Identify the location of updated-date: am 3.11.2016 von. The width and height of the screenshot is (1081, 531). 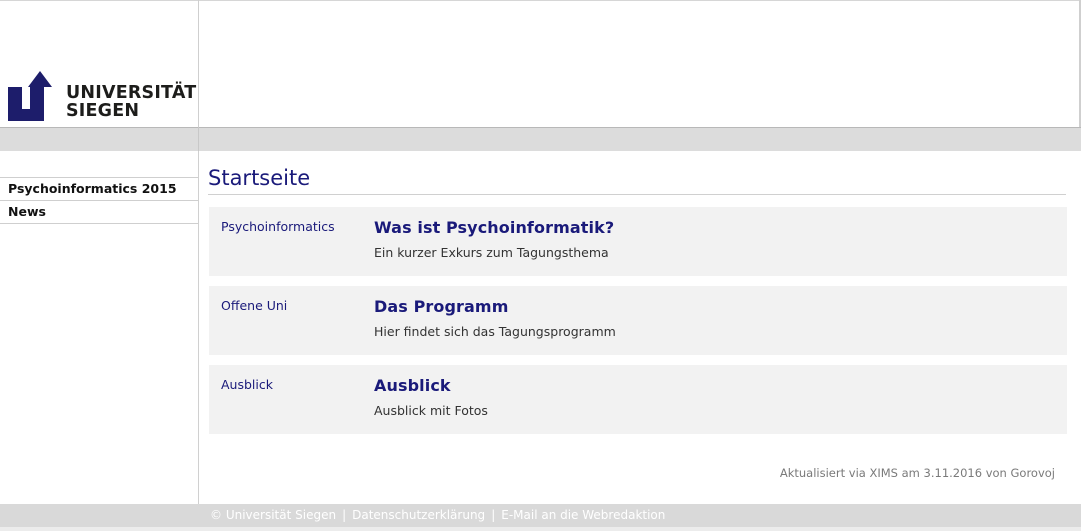
(954, 473).